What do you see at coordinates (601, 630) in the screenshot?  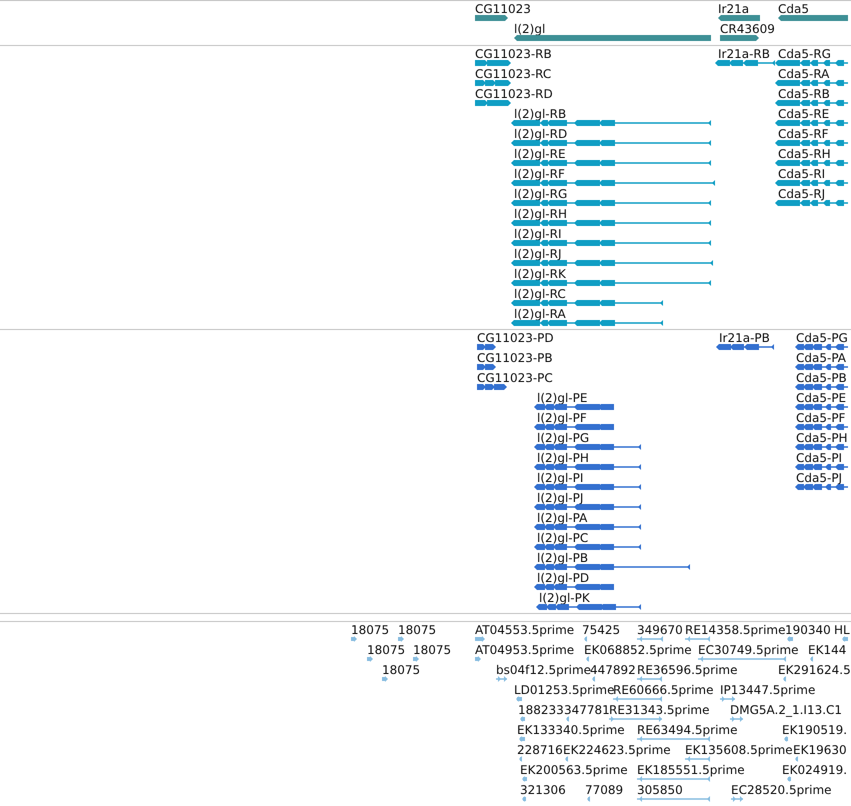 I see `feature-label: 75425` at bounding box center [601, 630].